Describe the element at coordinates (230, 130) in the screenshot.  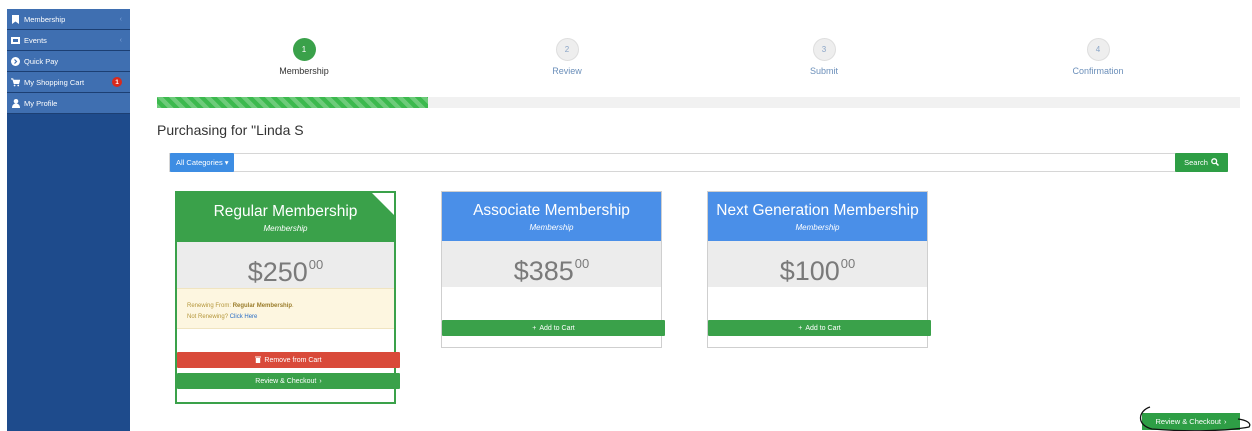
I see `purchasing-for-heading: Purchasing for "Linda S` at that location.